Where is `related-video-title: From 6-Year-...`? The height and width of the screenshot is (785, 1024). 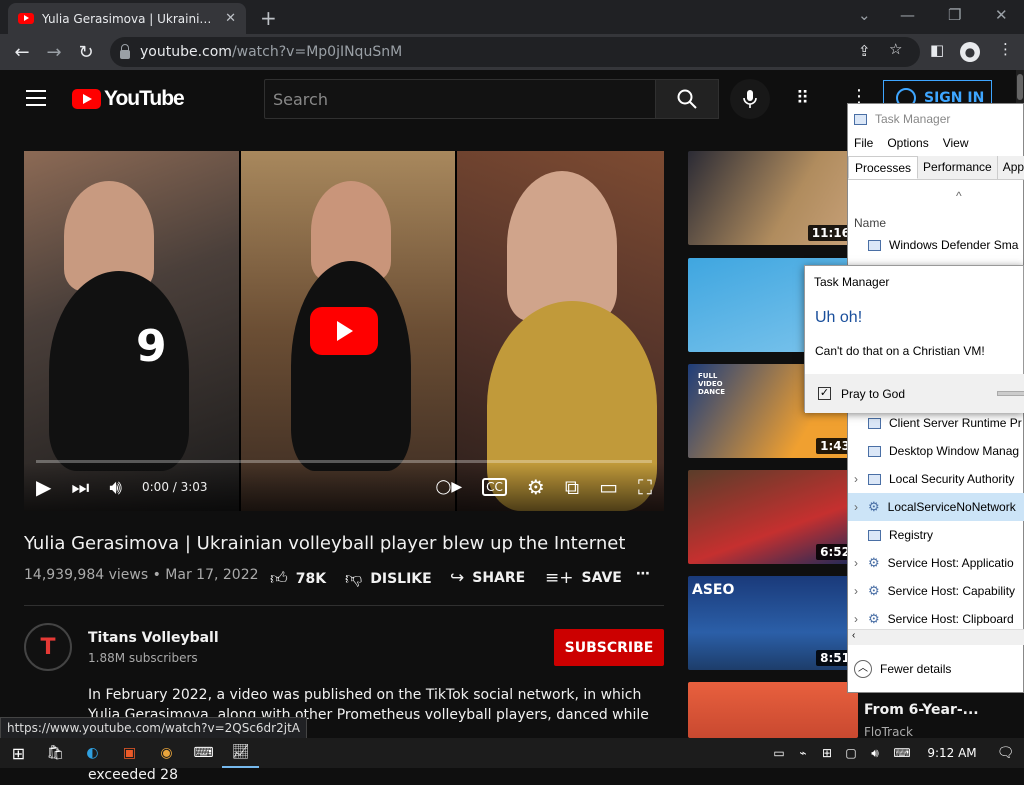 related-video-title: From 6-Year-... is located at coordinates (921, 710).